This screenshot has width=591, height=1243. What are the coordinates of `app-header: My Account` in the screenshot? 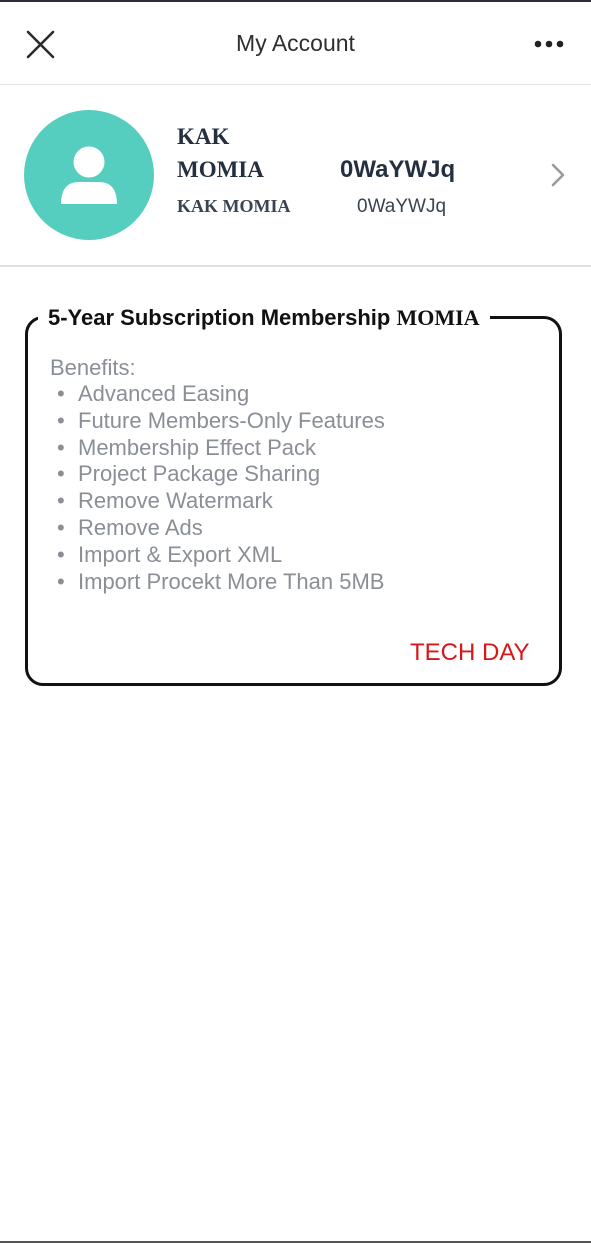 It's located at (295, 43).